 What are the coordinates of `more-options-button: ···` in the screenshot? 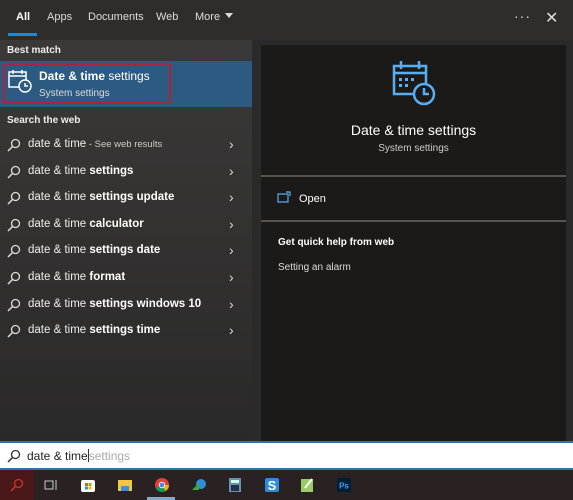 It's located at (522, 16).